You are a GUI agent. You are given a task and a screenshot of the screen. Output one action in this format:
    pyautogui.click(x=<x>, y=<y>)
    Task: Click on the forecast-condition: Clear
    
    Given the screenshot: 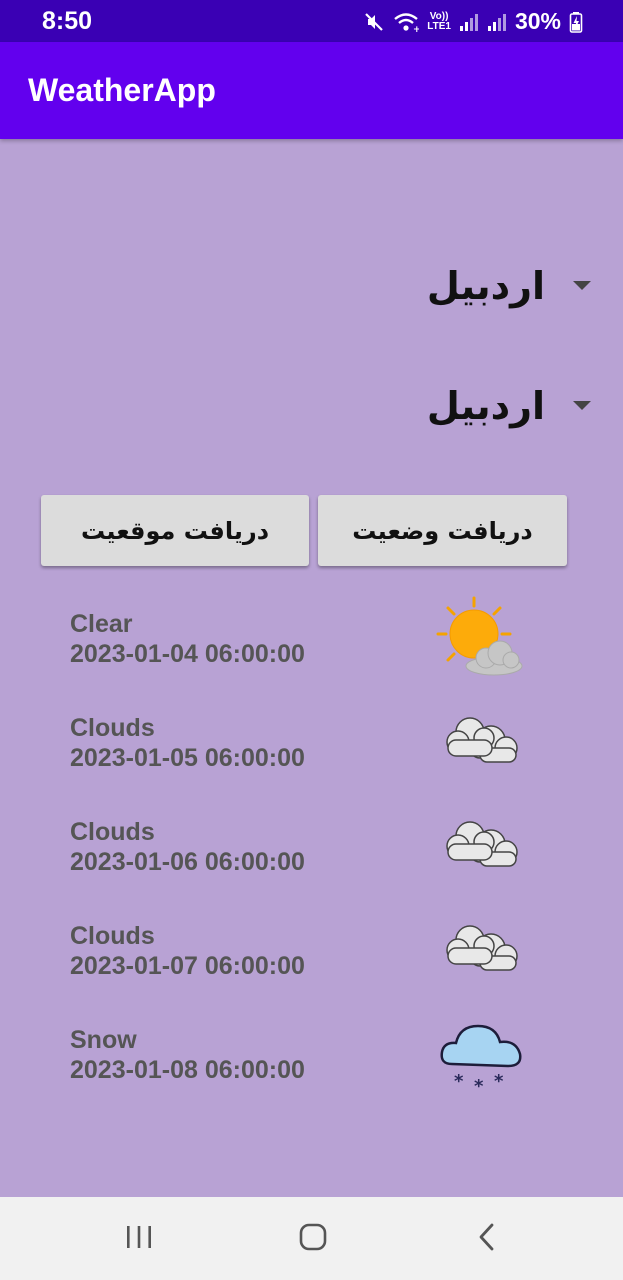 What is the action you would take?
    pyautogui.click(x=101, y=624)
    